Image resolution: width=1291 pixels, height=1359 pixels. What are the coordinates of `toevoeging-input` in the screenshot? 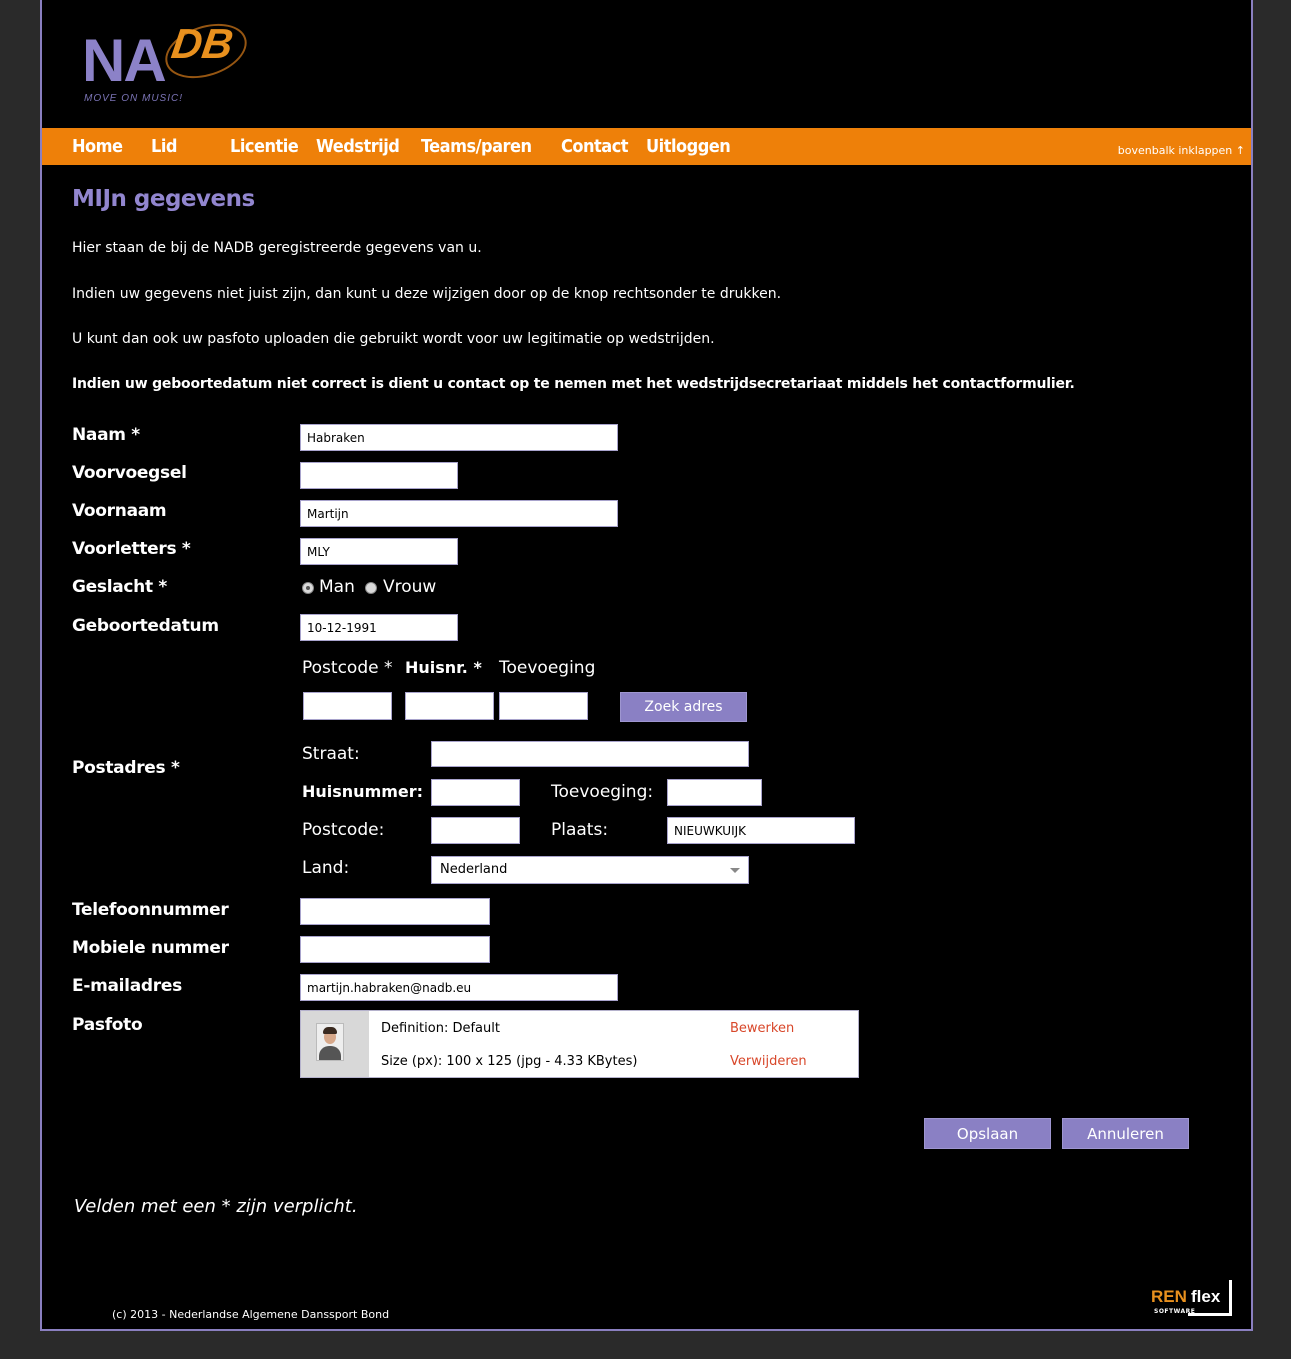 It's located at (714, 792).